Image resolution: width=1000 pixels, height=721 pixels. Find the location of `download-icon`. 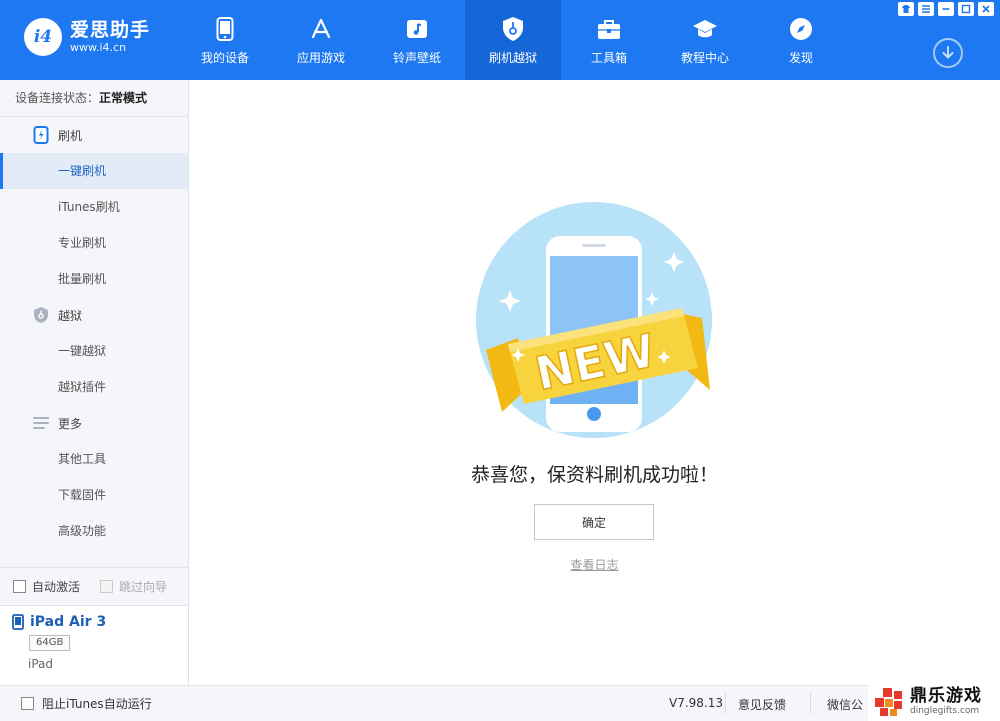

download-icon is located at coordinates (948, 53).